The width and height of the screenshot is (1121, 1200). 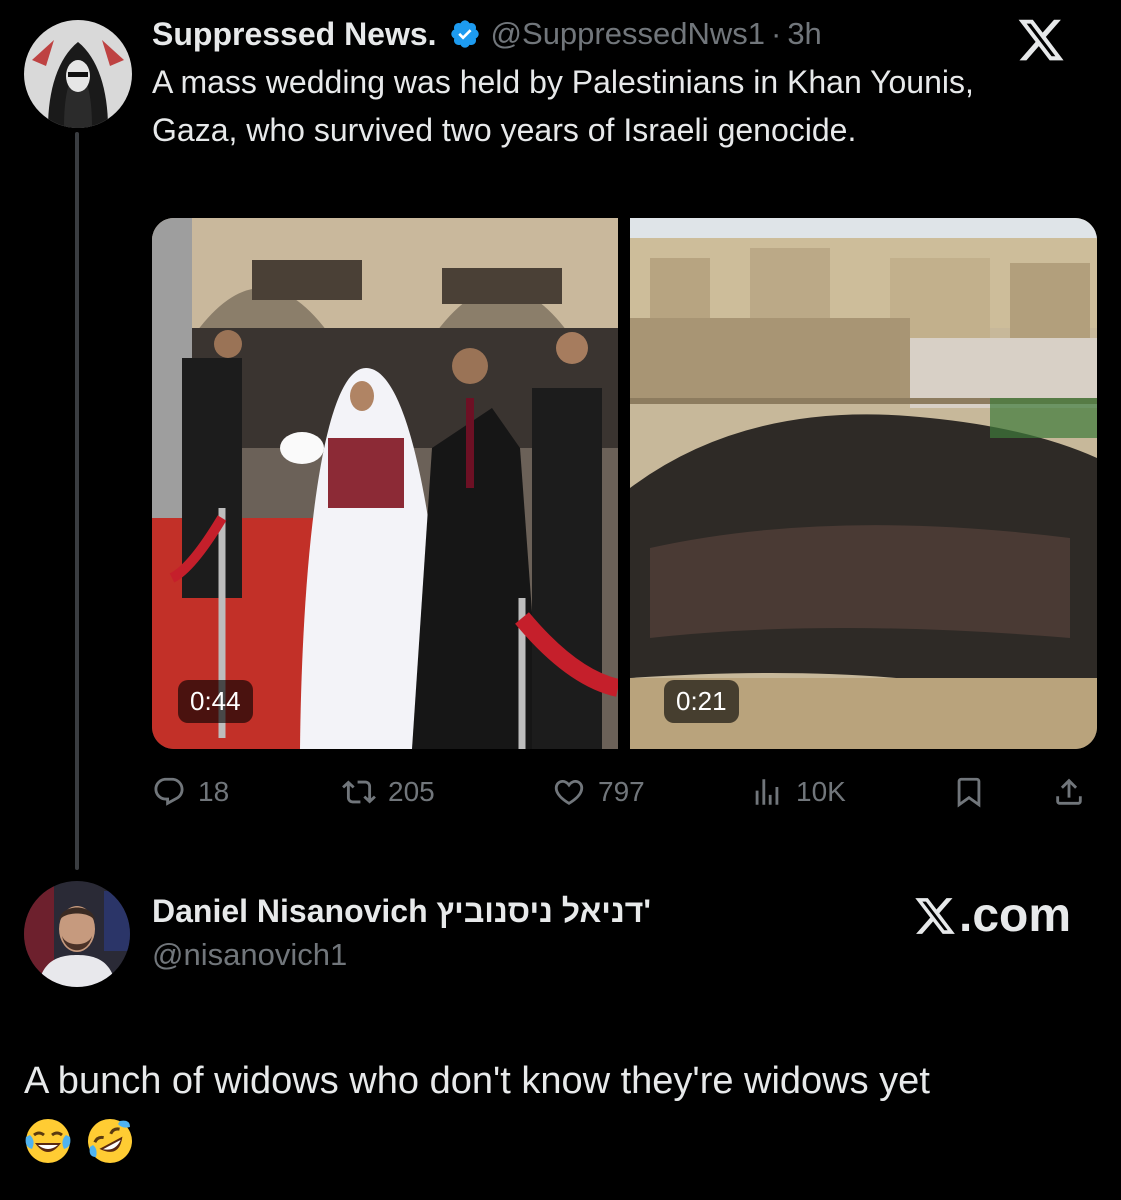 I want to click on retweet-icon, so click(x=359, y=792).